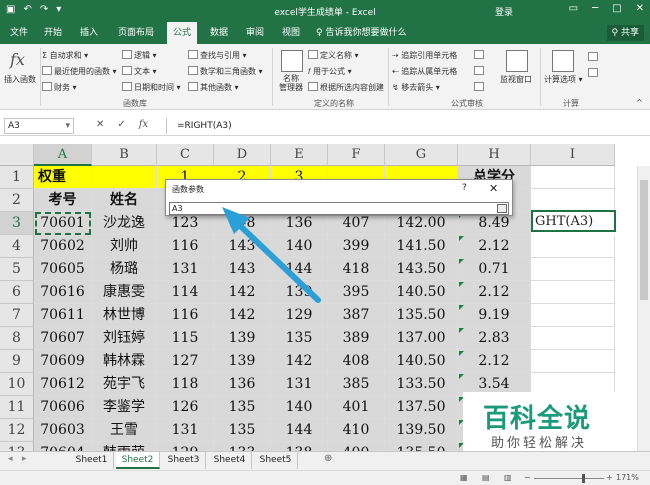 The image size is (650, 485). What do you see at coordinates (19, 33) in the screenshot?
I see `tab-file: 文件` at bounding box center [19, 33].